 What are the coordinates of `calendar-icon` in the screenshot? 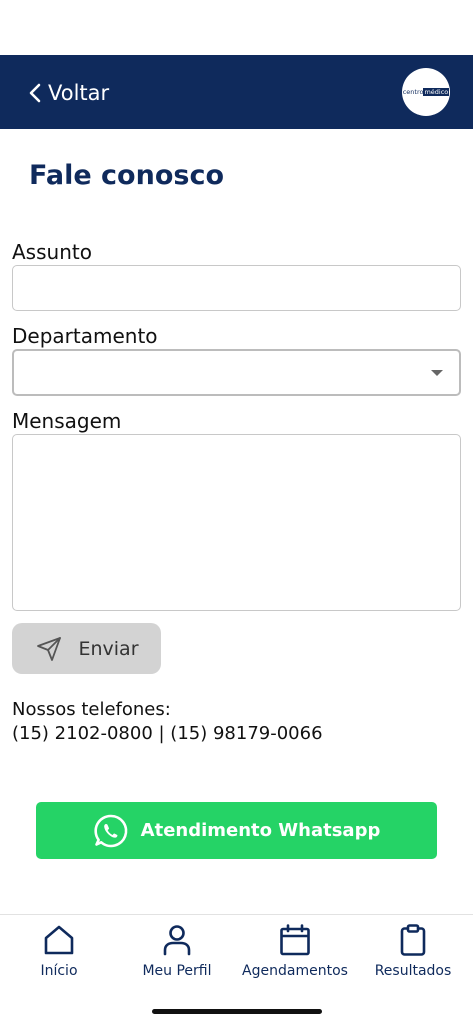 It's located at (295, 940).